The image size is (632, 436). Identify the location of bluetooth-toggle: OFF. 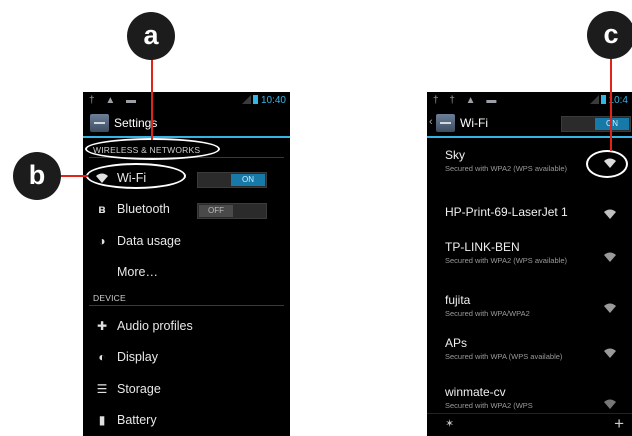
(232, 211).